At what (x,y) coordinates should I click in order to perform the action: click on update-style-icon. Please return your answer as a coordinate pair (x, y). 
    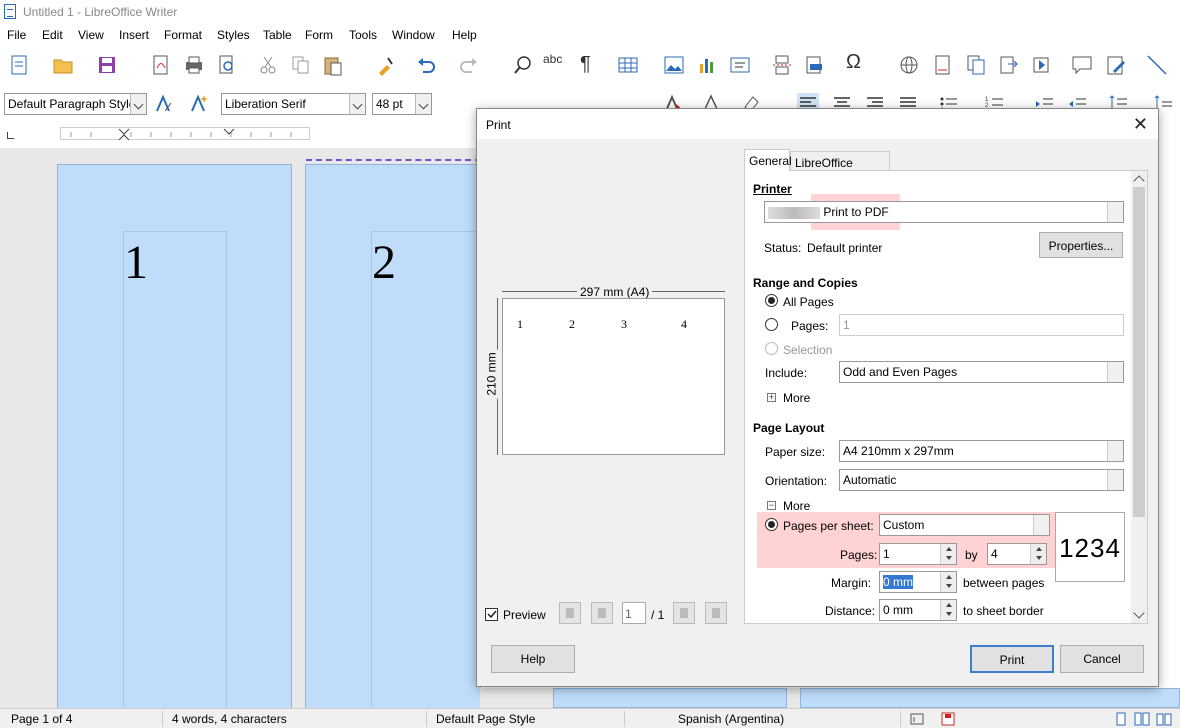
    Looking at the image, I should click on (164, 104).